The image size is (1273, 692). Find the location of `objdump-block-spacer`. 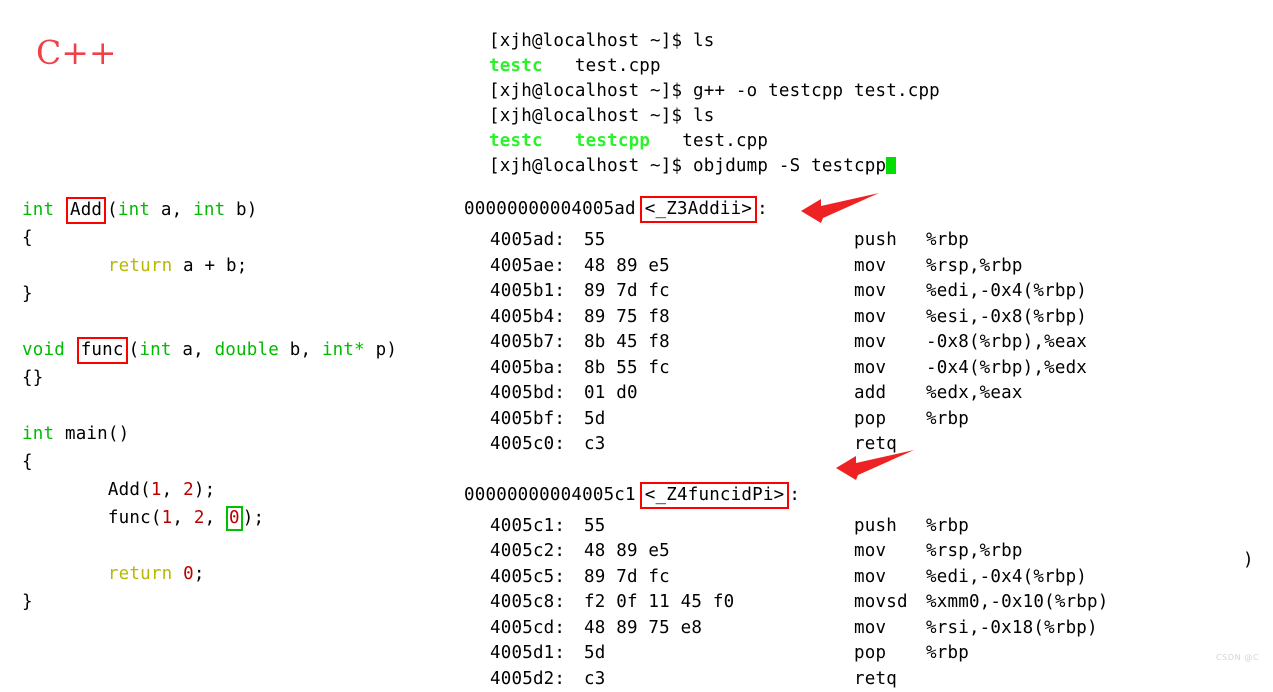

objdump-block-spacer is located at coordinates (786, 470).